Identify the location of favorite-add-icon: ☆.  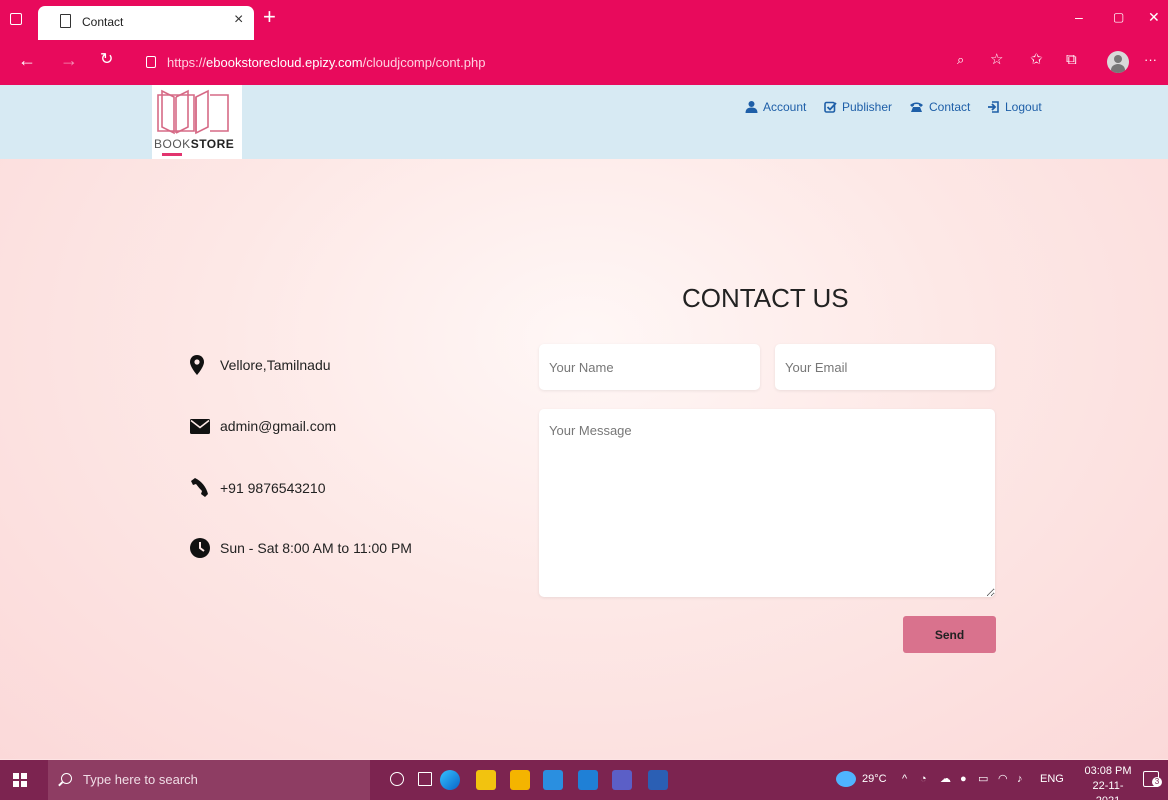
(996, 60).